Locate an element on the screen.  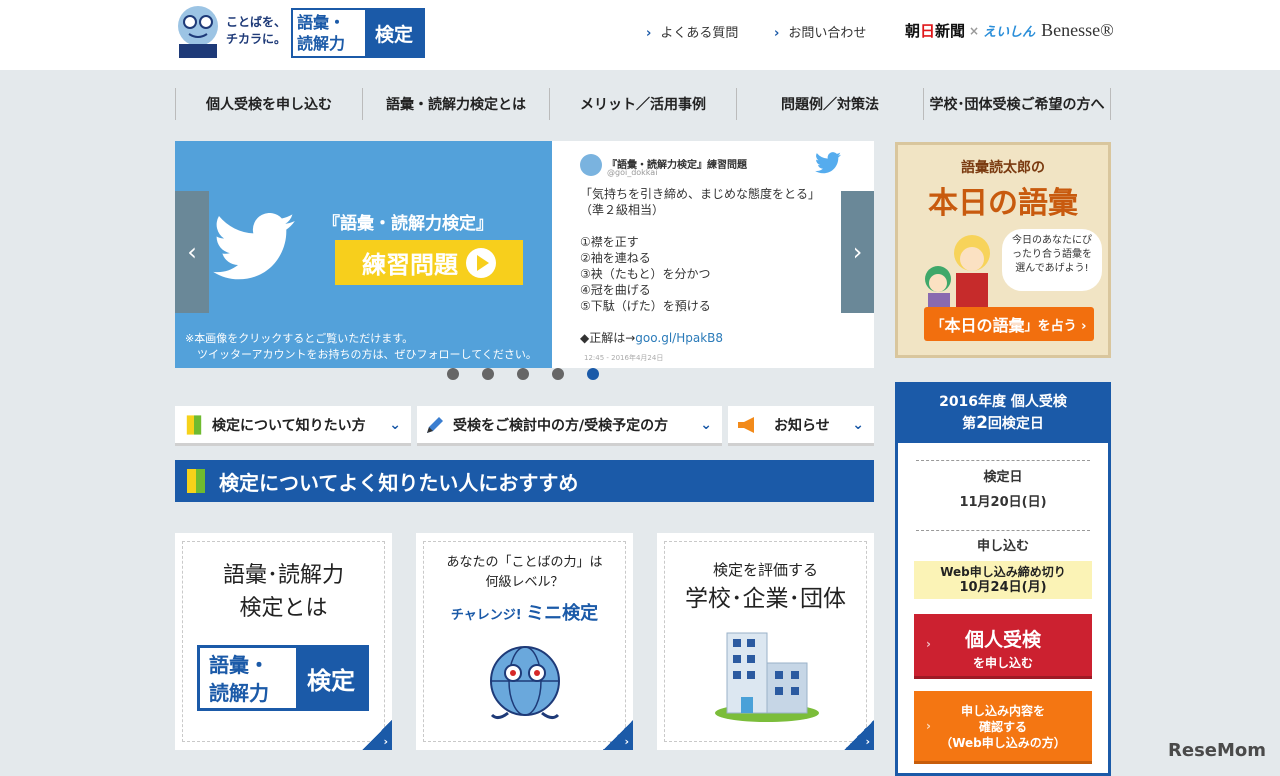
watermark: ReseMom is located at coordinates (1217, 750).